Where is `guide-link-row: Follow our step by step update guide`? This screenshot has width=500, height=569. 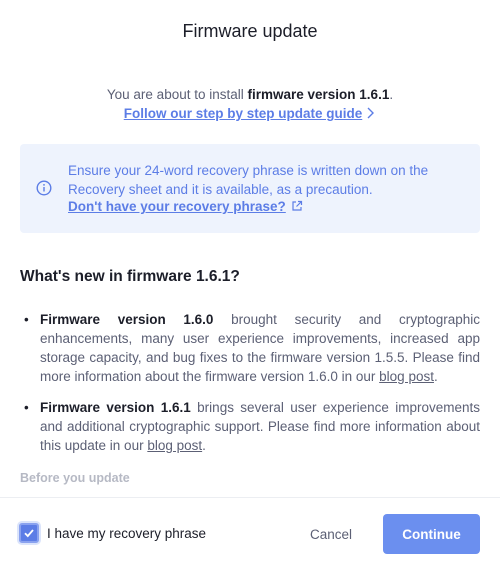
guide-link-row: Follow our step by step update guide is located at coordinates (250, 113).